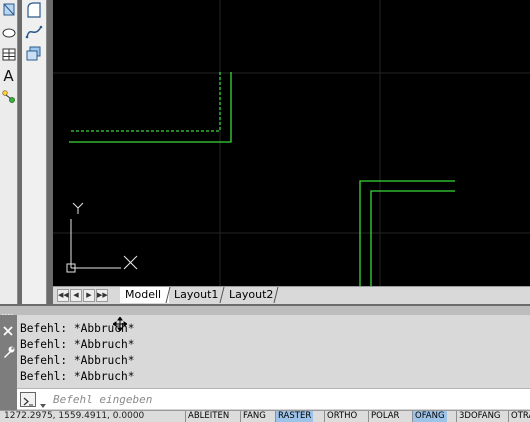 The width and height of the screenshot is (530, 422). What do you see at coordinates (8, 10) in the screenshot?
I see `polygon-icon` at bounding box center [8, 10].